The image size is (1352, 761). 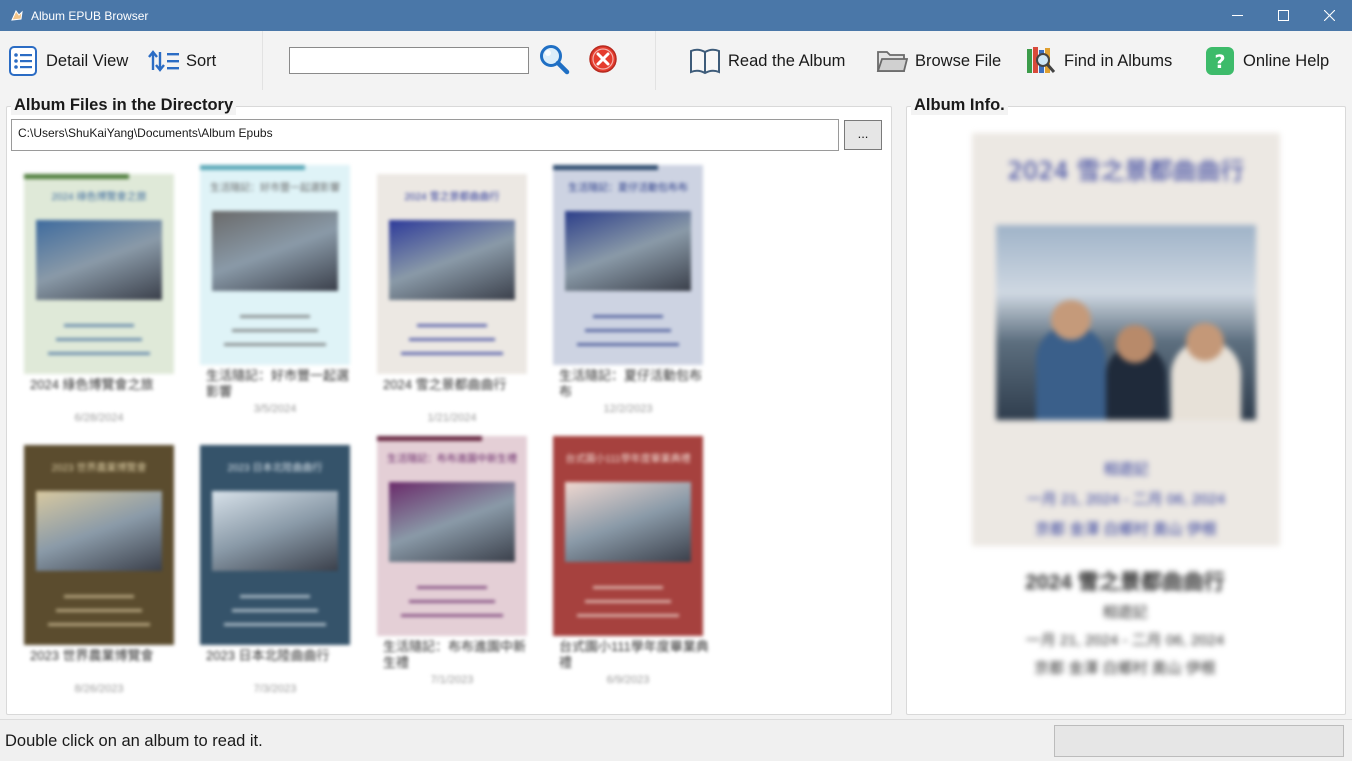 I want to click on read-album-button: Read the Album, so click(x=767, y=61).